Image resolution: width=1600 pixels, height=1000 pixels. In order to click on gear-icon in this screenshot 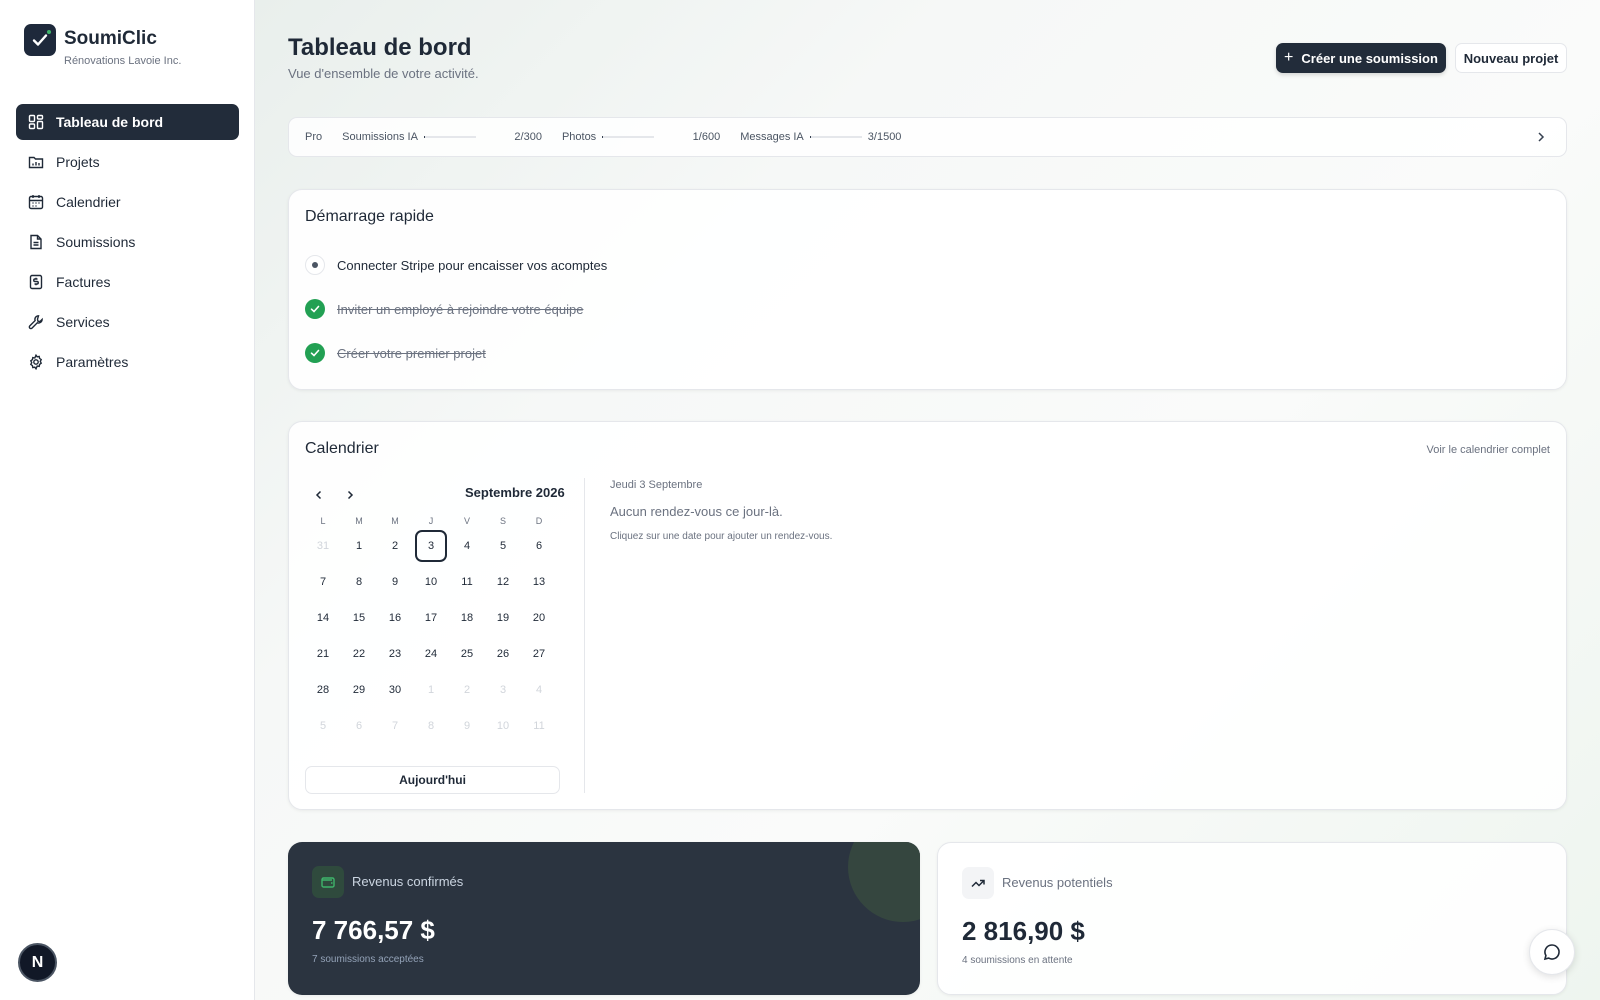, I will do `click(36, 362)`.